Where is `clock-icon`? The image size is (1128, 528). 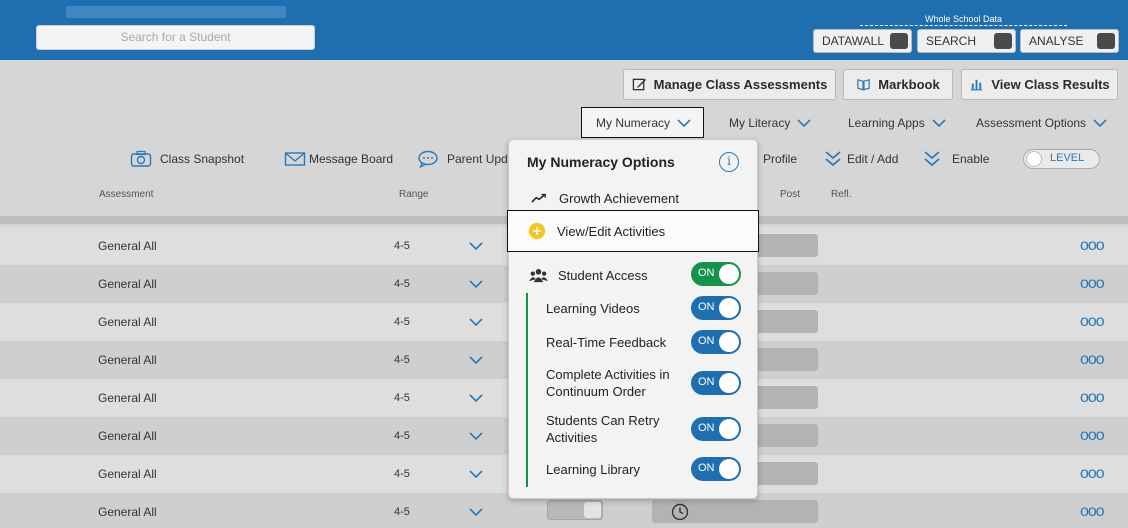 clock-icon is located at coordinates (680, 511).